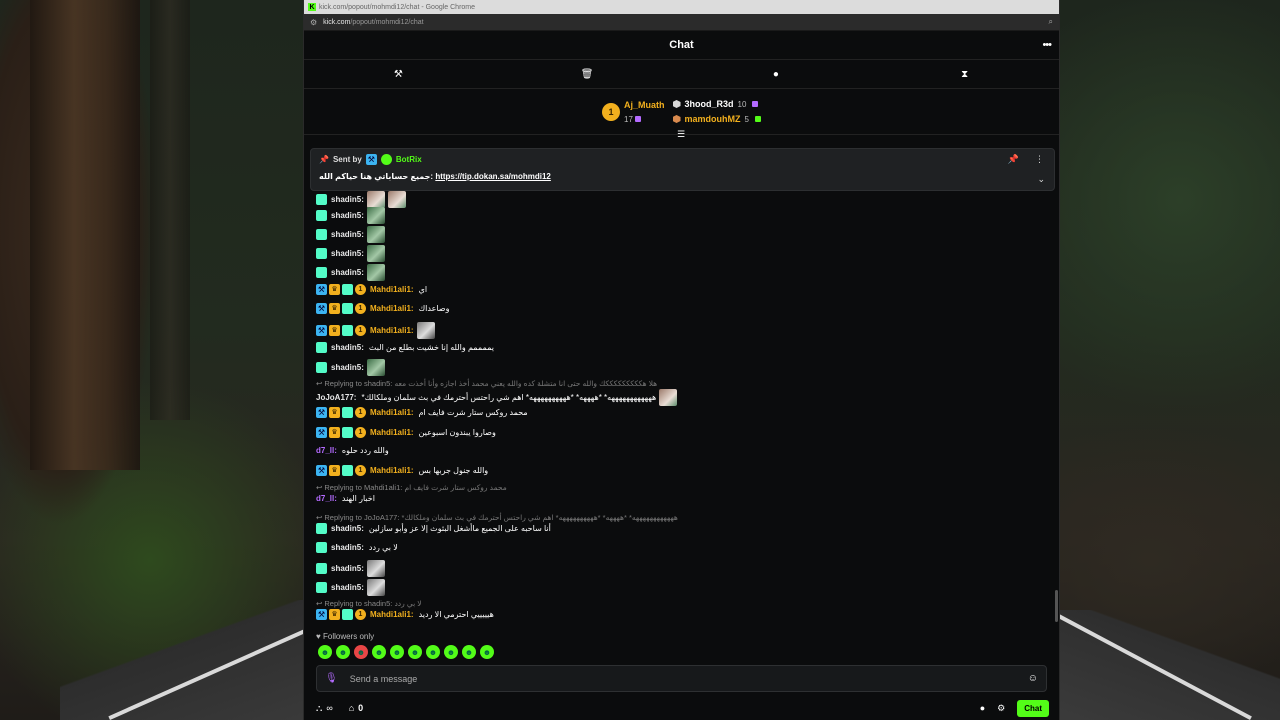  I want to click on leaderboard-first: 1 Aj_Muath 17, so click(633, 112).